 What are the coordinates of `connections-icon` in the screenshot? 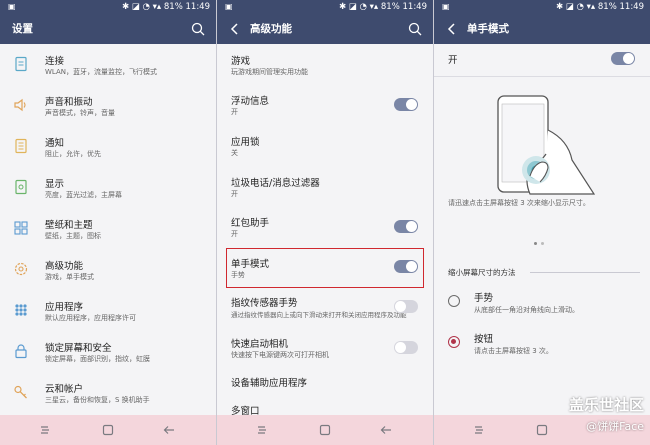 It's located at (21, 64).